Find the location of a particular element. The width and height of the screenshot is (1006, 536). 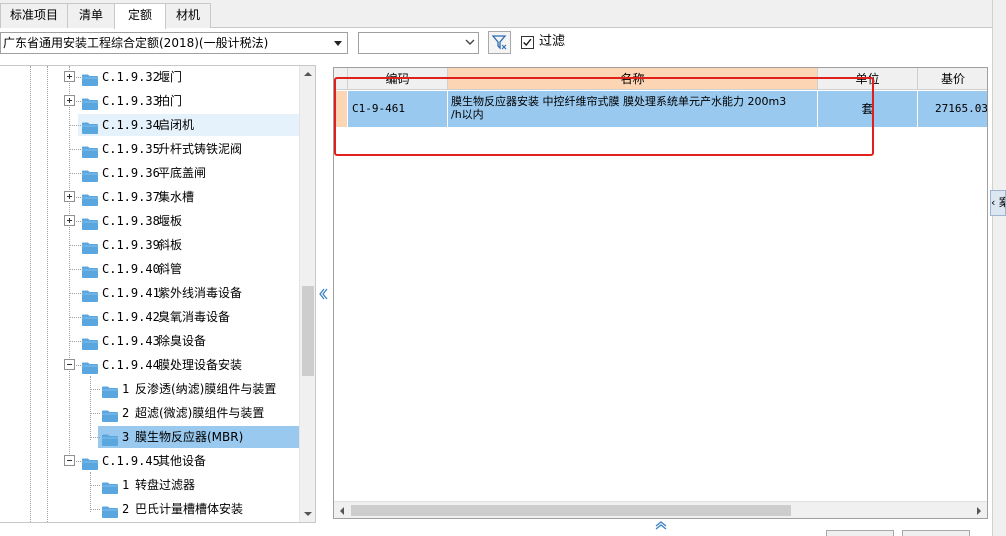

scroll-down-icon is located at coordinates (307, 514).